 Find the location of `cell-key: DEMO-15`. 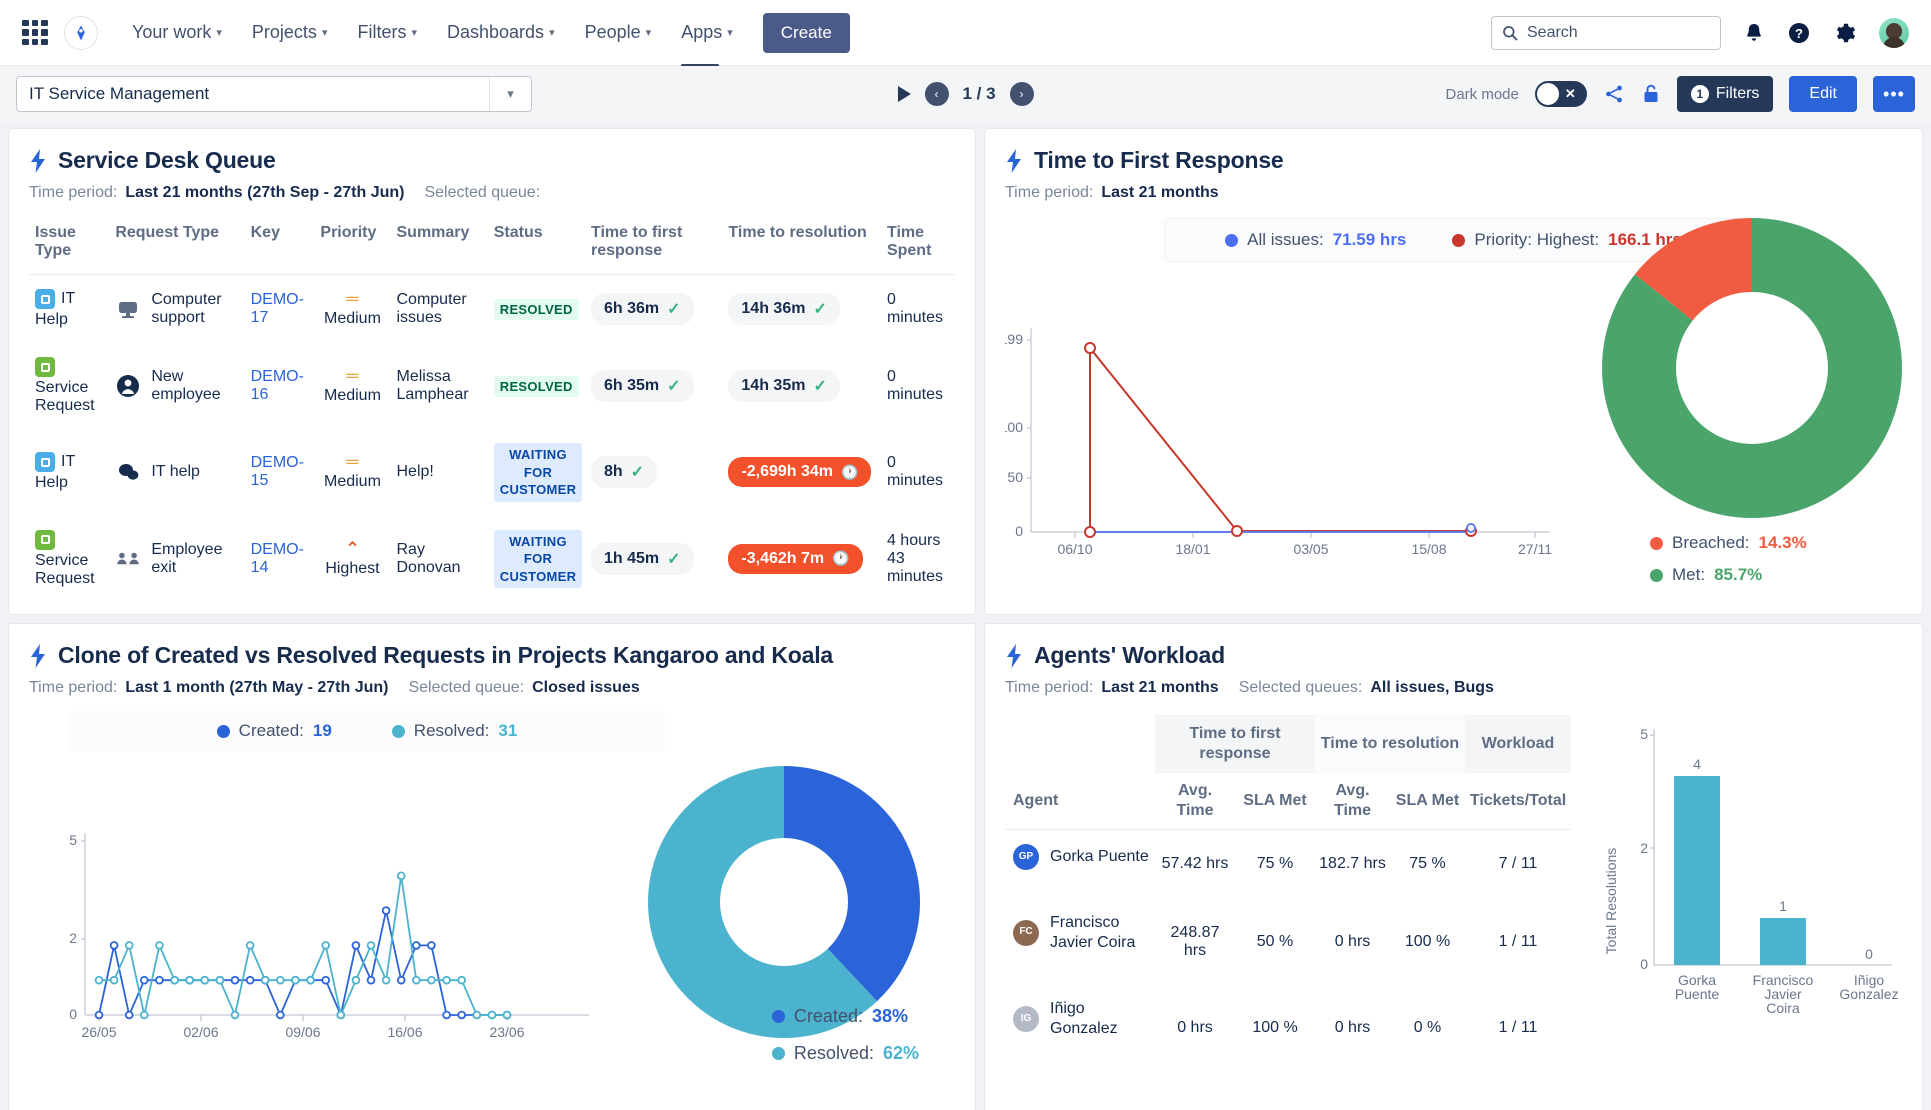

cell-key: DEMO-15 is located at coordinates (280, 472).